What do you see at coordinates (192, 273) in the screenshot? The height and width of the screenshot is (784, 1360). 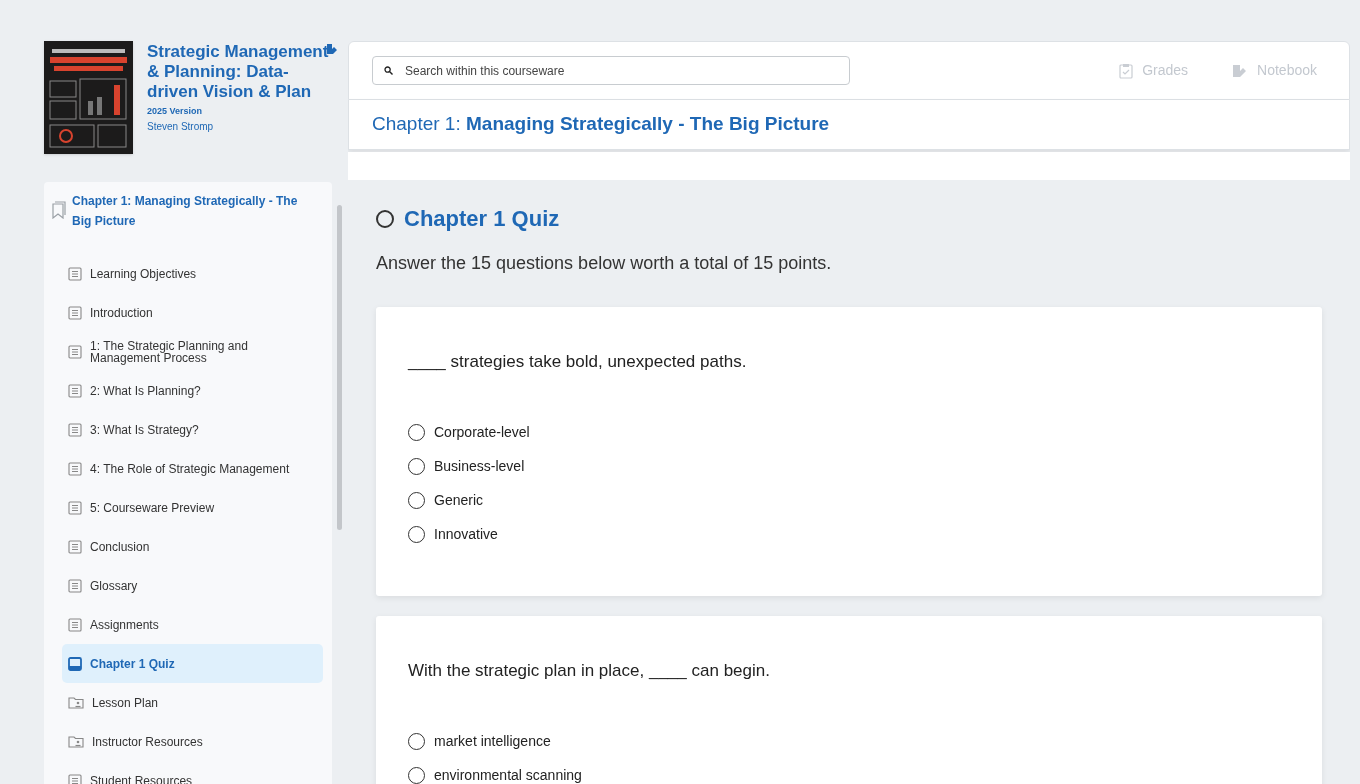 I see `nav-item: Learning Objectives` at bounding box center [192, 273].